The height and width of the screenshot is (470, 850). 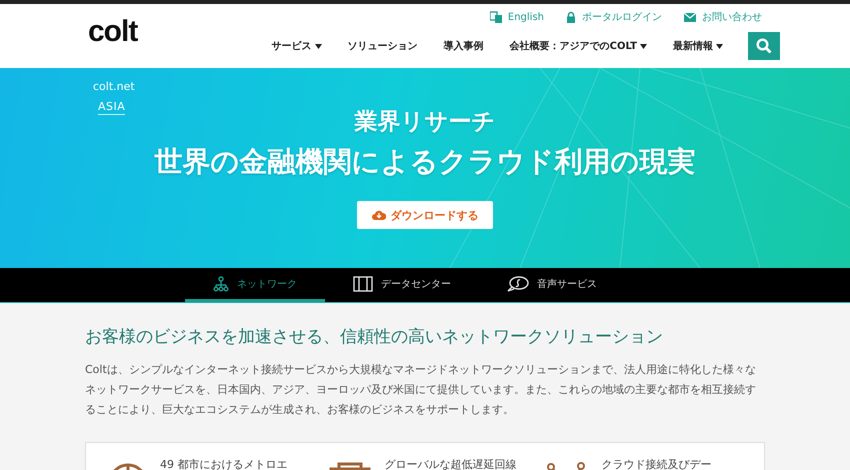 I want to click on feature-text: クラウド接続及びデー, so click(x=656, y=463).